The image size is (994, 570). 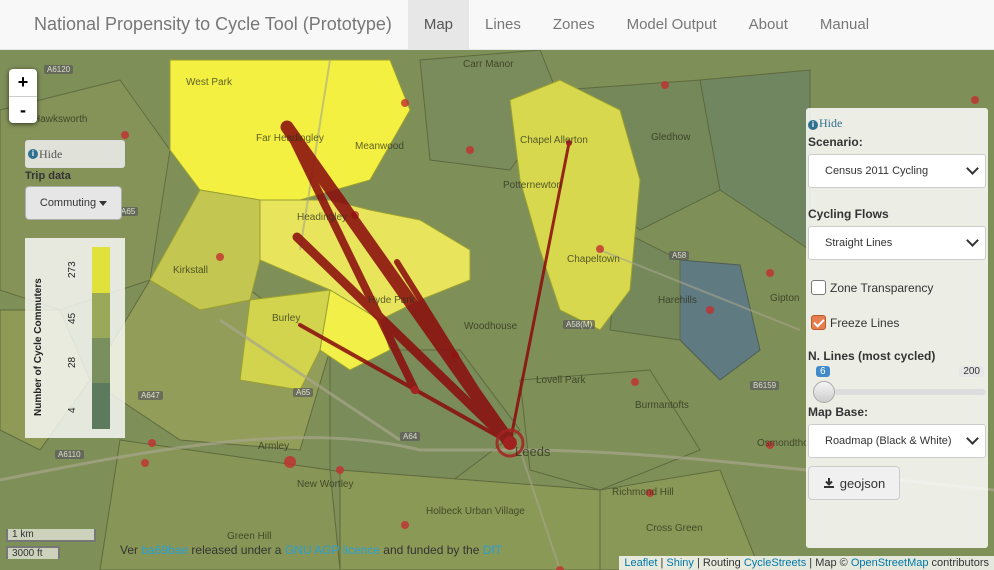 What do you see at coordinates (818, 322) in the screenshot?
I see `freeze-lines-checkbox` at bounding box center [818, 322].